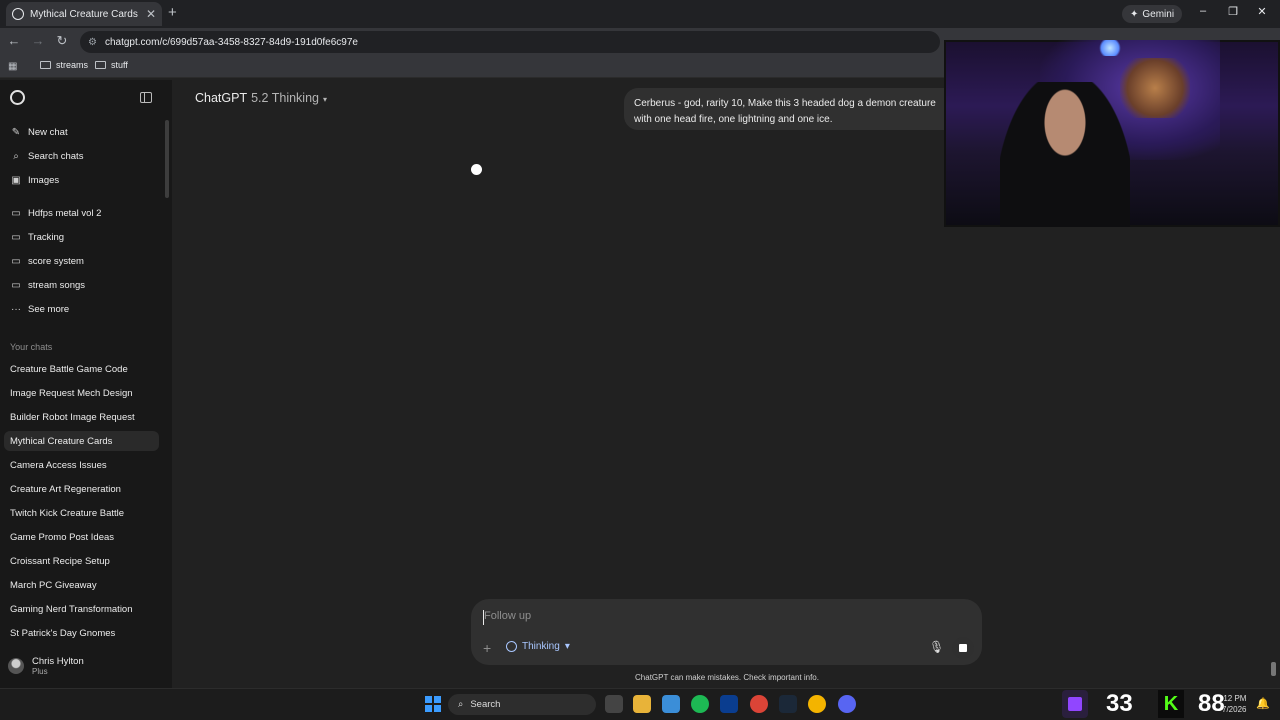 Image resolution: width=1280 pixels, height=720 pixels. What do you see at coordinates (14, 40) in the screenshot?
I see `back-icon: ←` at bounding box center [14, 40].